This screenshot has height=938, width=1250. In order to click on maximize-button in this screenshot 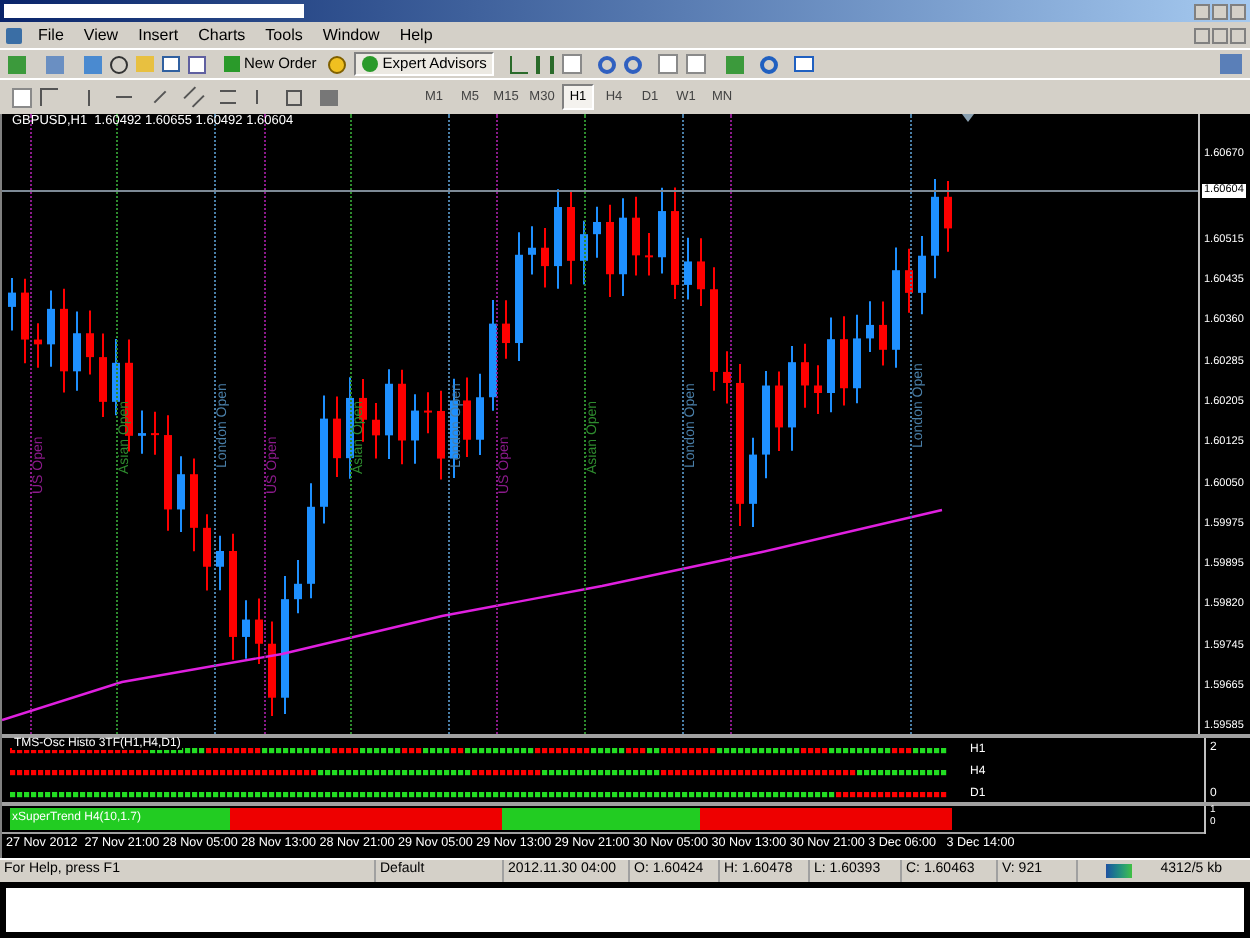, I will do `click(1220, 11)`.